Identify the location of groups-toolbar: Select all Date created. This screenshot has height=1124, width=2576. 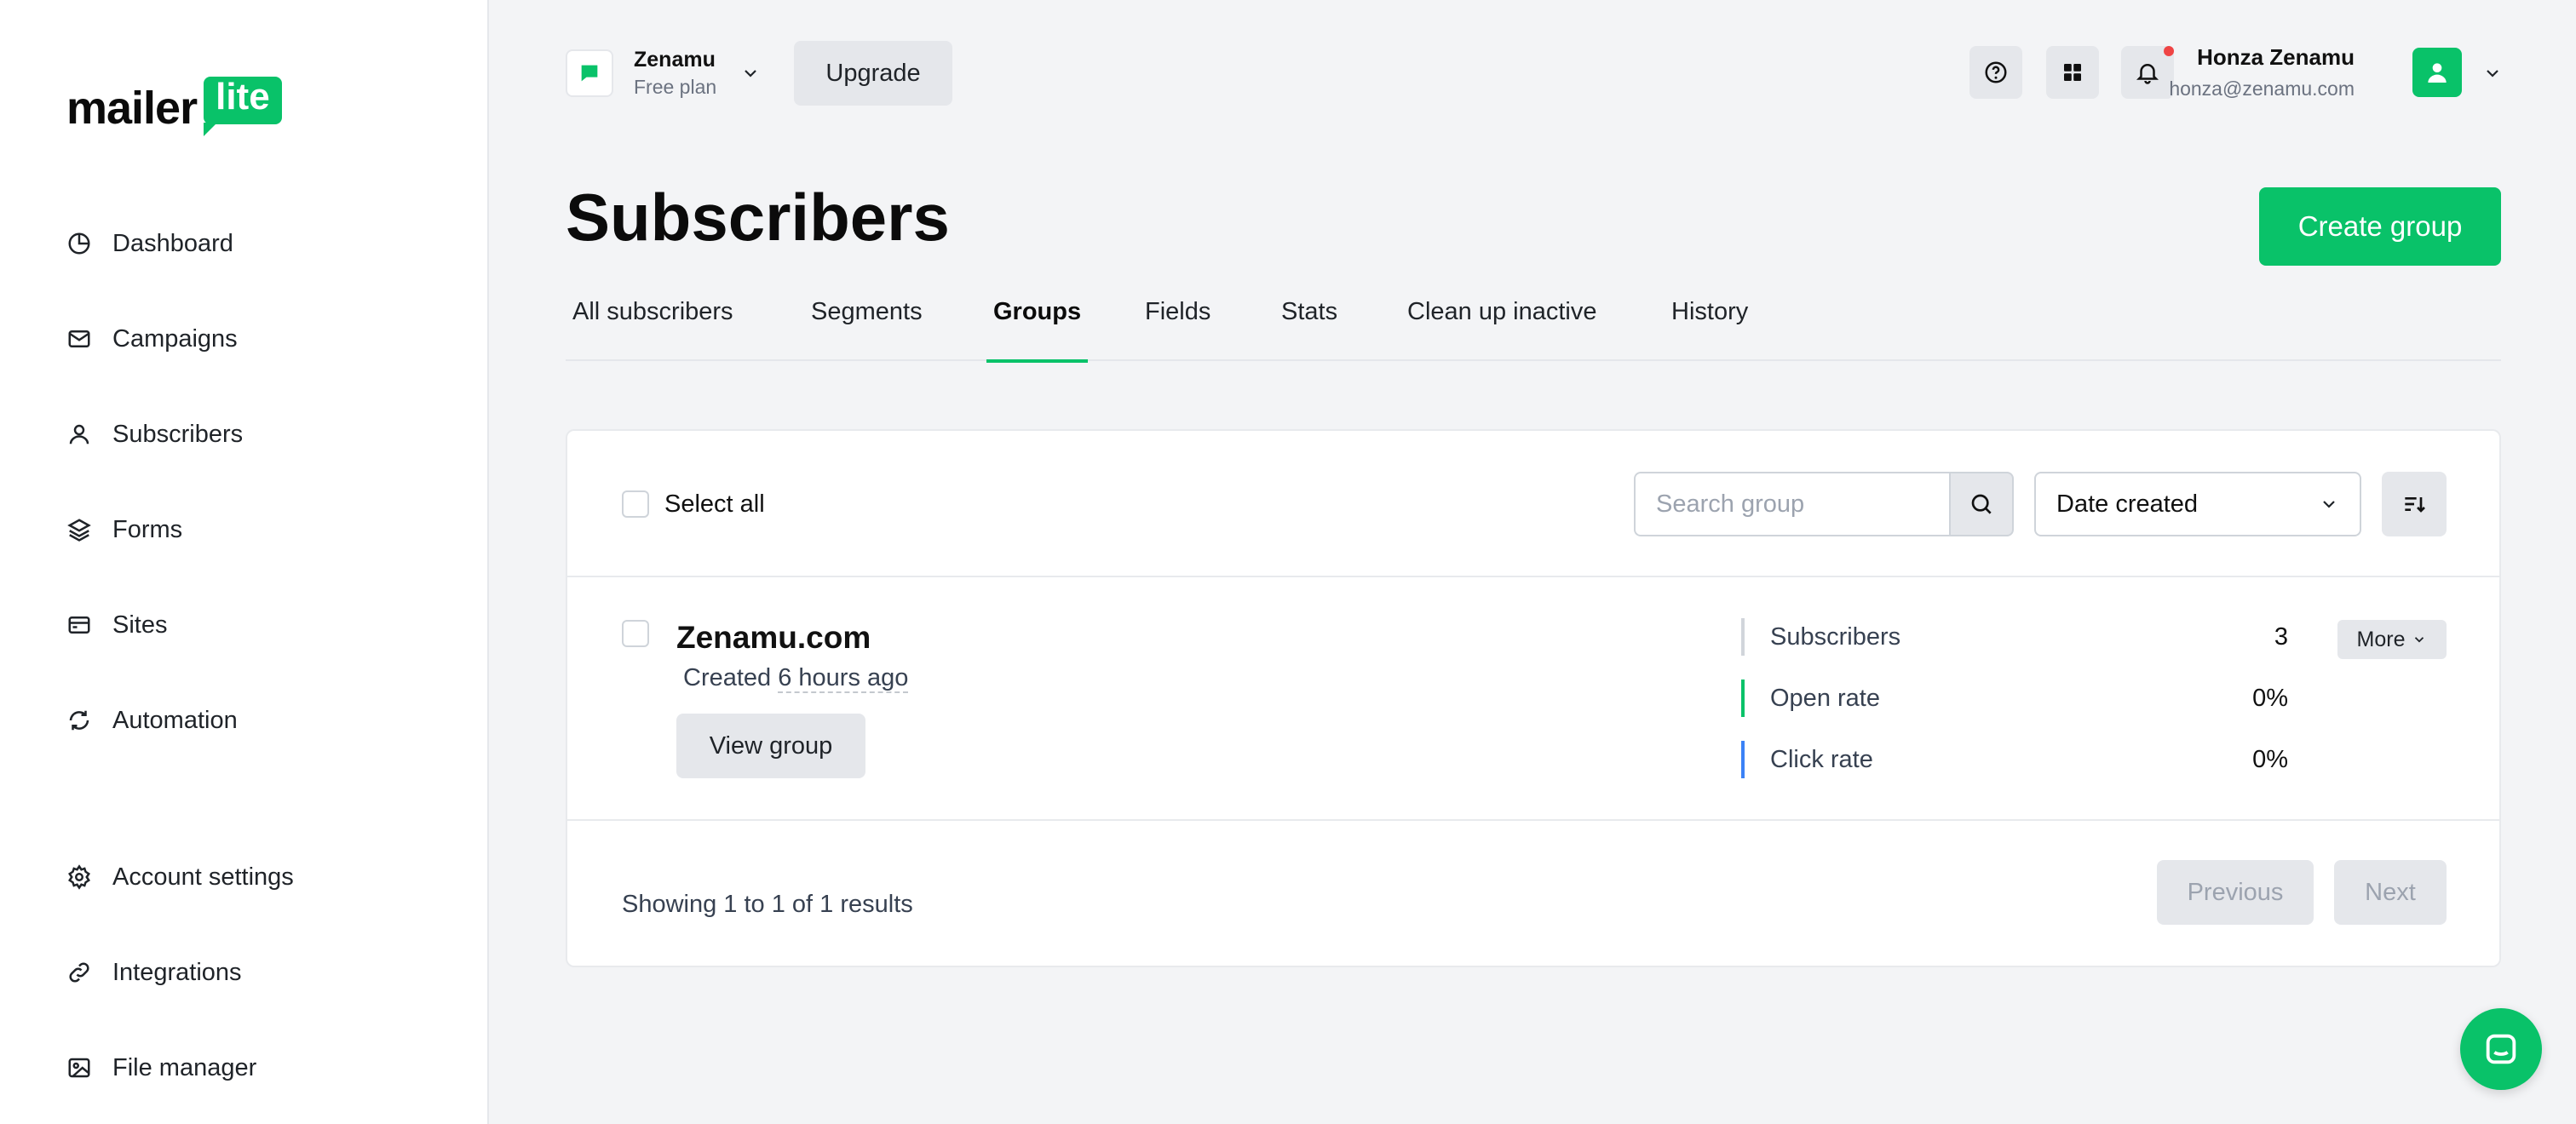
(1533, 504).